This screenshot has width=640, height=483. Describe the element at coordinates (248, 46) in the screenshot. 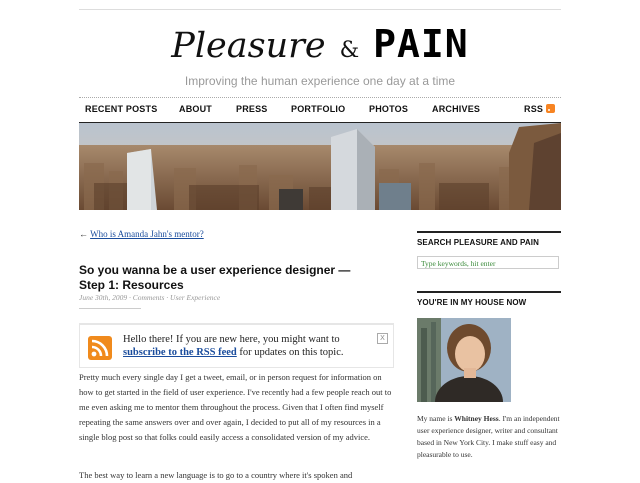

I see `logo-pleasure: Pleasure` at that location.